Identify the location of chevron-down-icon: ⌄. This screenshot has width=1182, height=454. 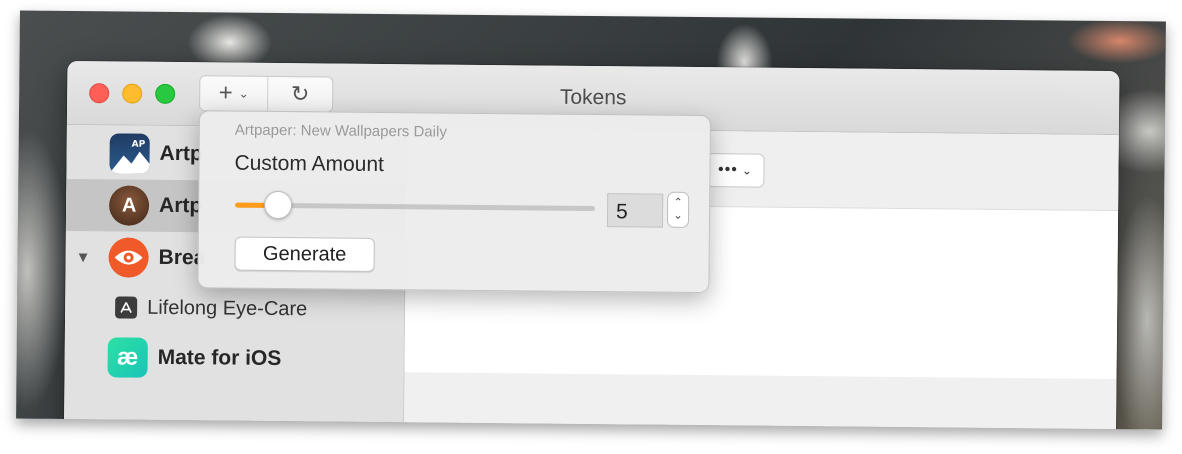
(747, 170).